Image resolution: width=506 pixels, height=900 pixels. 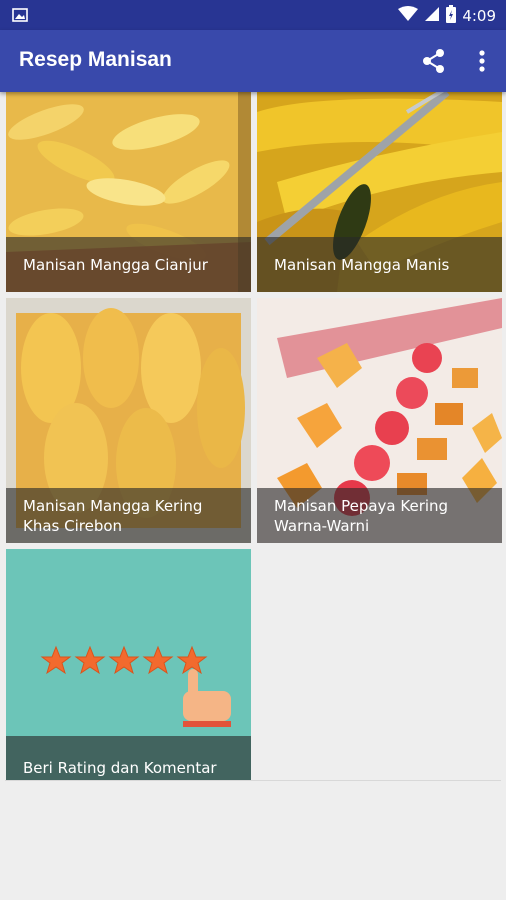 What do you see at coordinates (120, 768) in the screenshot?
I see `rating-label: Beri Rating dan Komentar` at bounding box center [120, 768].